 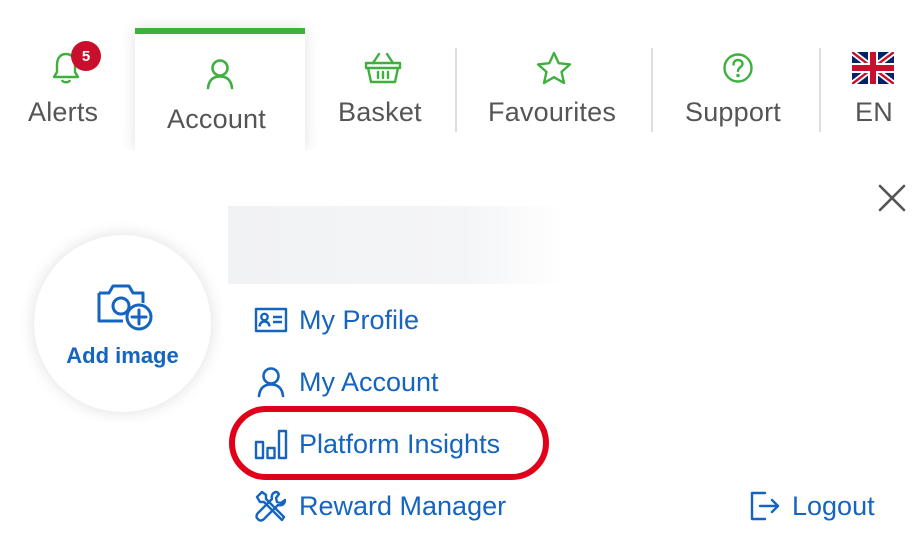 I want to click on logout-icon, so click(x=765, y=506).